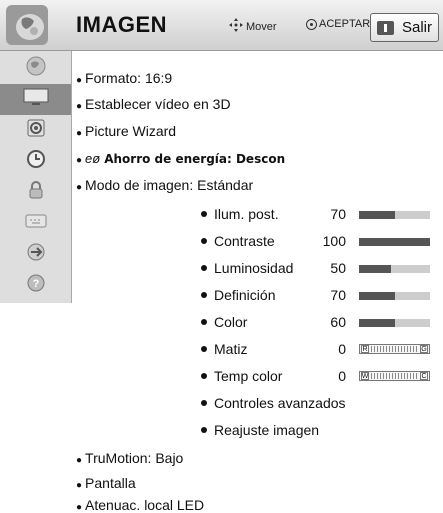  What do you see at coordinates (267, 430) in the screenshot?
I see `setting-reset-label: Reajuste imagen` at bounding box center [267, 430].